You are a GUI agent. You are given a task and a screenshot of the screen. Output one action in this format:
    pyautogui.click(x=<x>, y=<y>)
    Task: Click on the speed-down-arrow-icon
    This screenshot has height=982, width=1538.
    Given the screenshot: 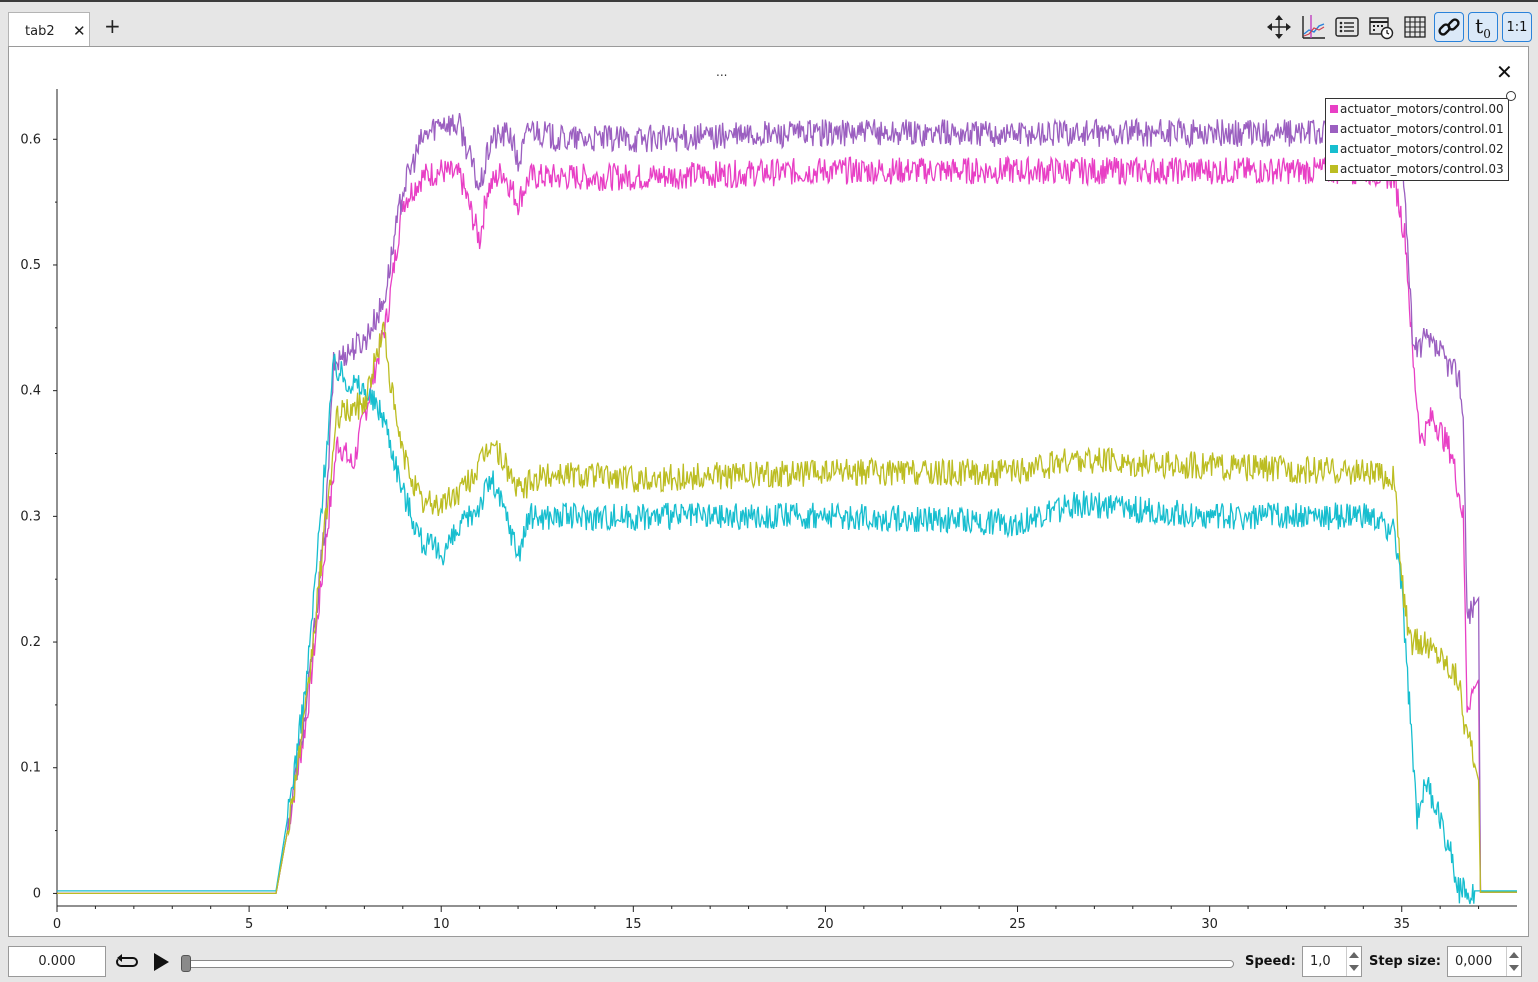 What is the action you would take?
    pyautogui.click(x=1354, y=968)
    